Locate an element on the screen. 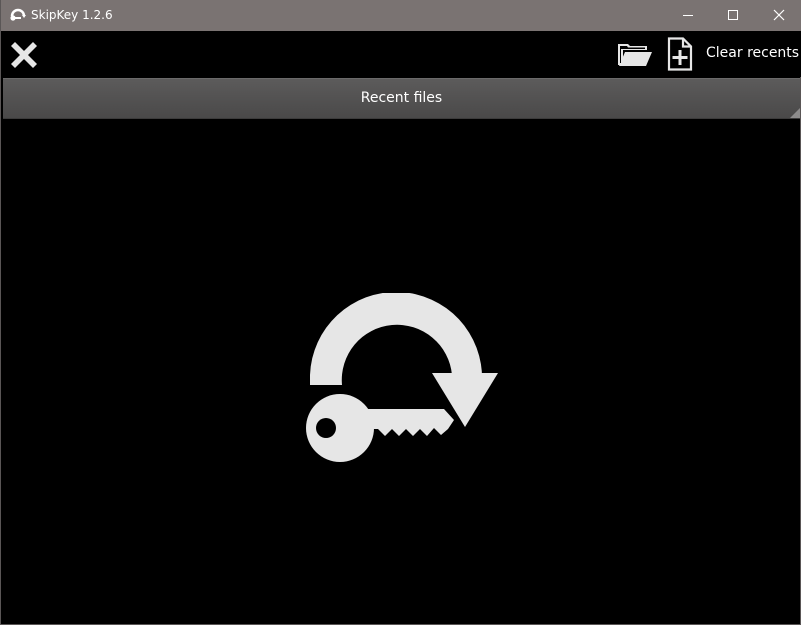 The width and height of the screenshot is (801, 625). close-x-icon is located at coordinates (24, 55).